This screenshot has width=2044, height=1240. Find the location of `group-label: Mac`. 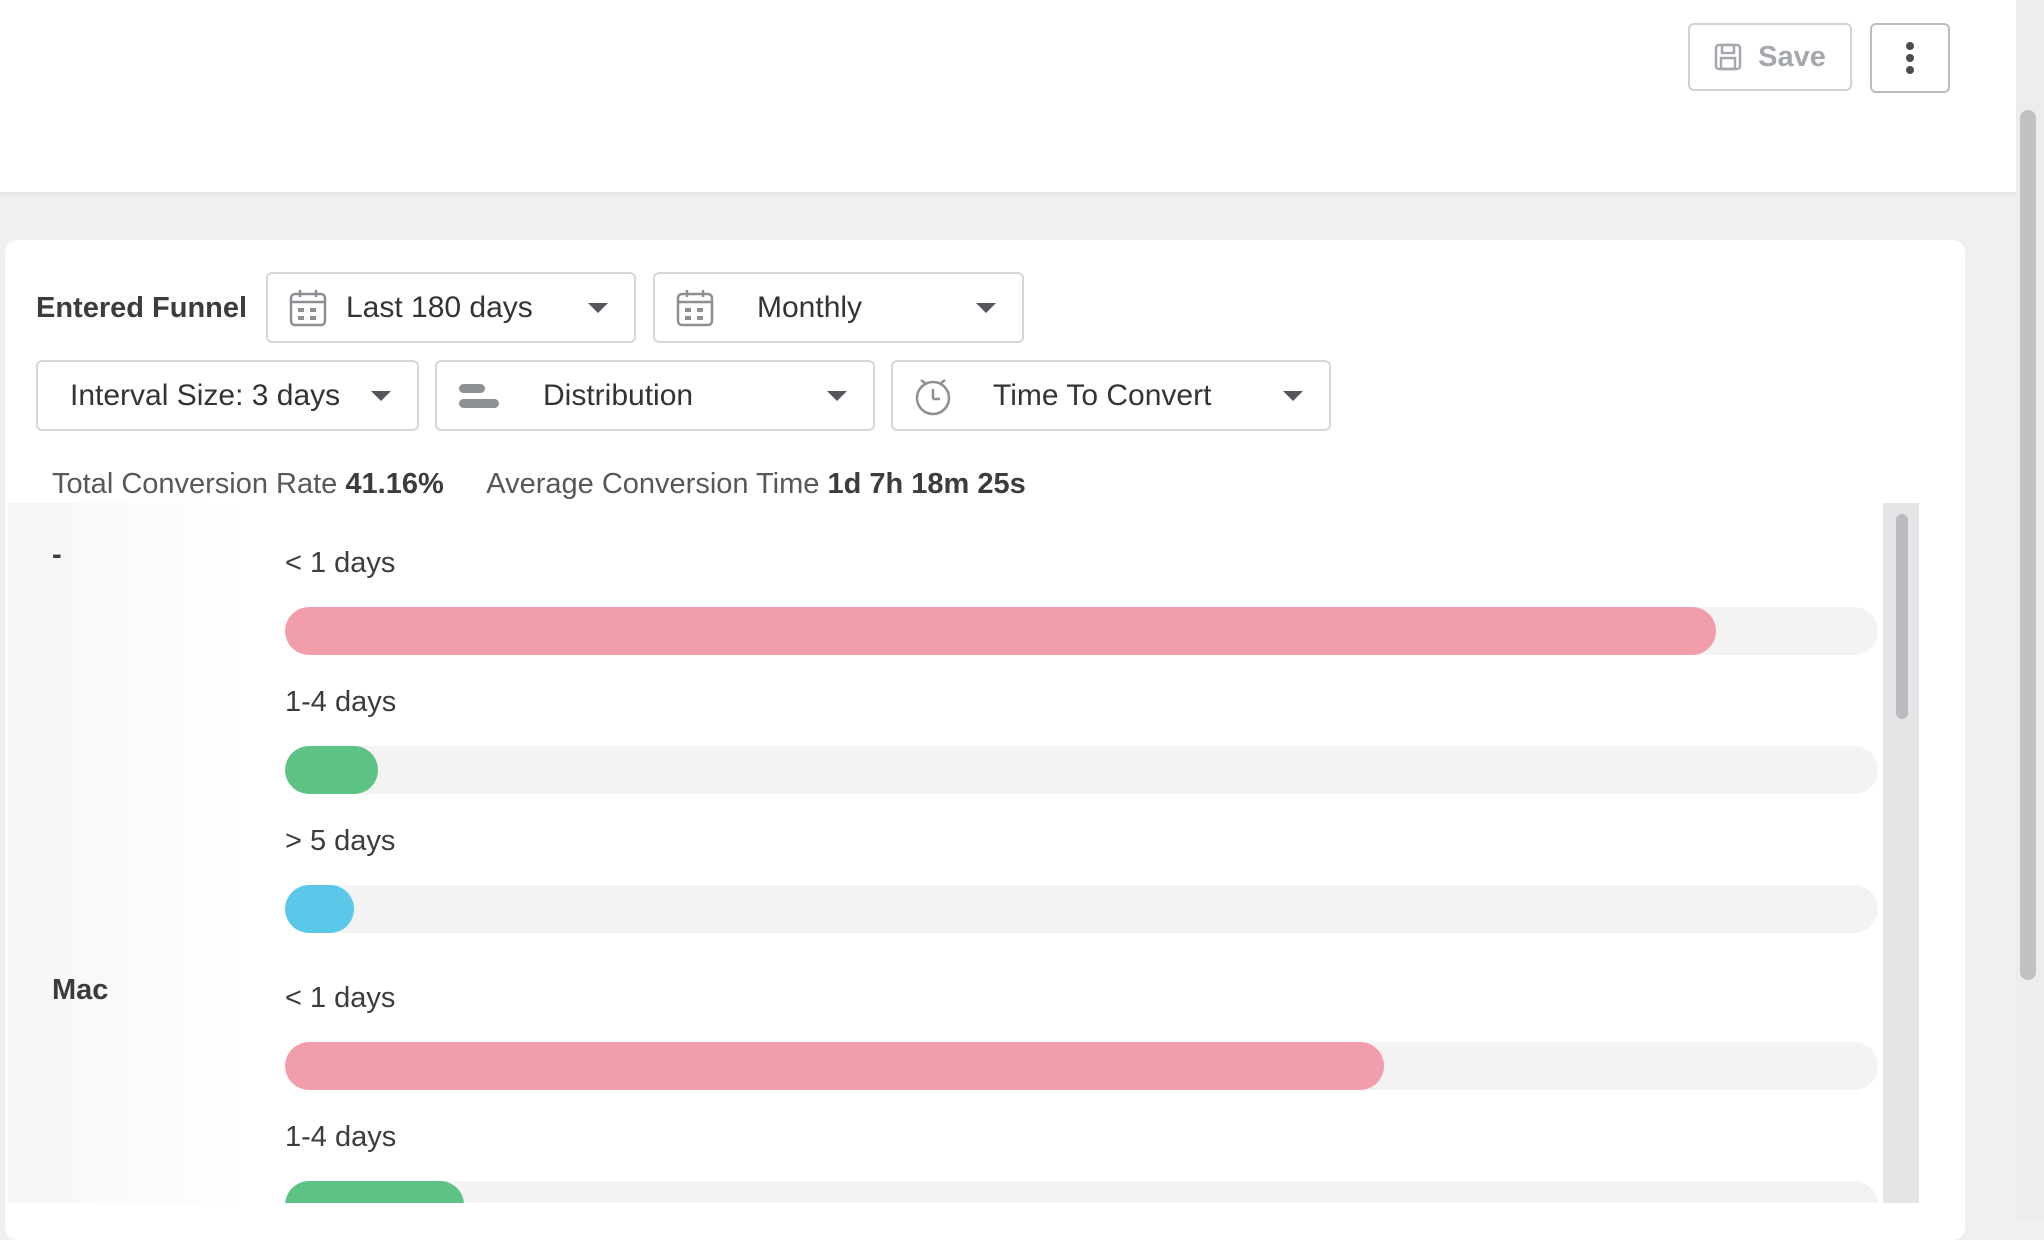

group-label: Mac is located at coordinates (80, 990).